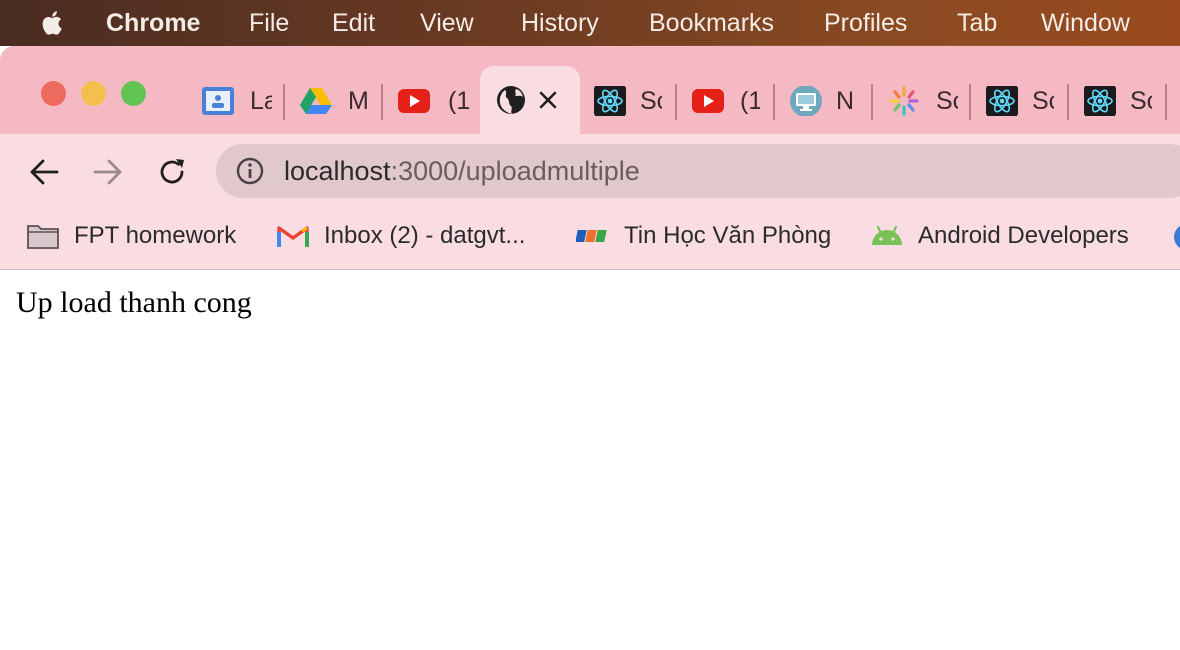 This screenshot has width=1180, height=650. I want to click on window-close-button, so click(53, 93).